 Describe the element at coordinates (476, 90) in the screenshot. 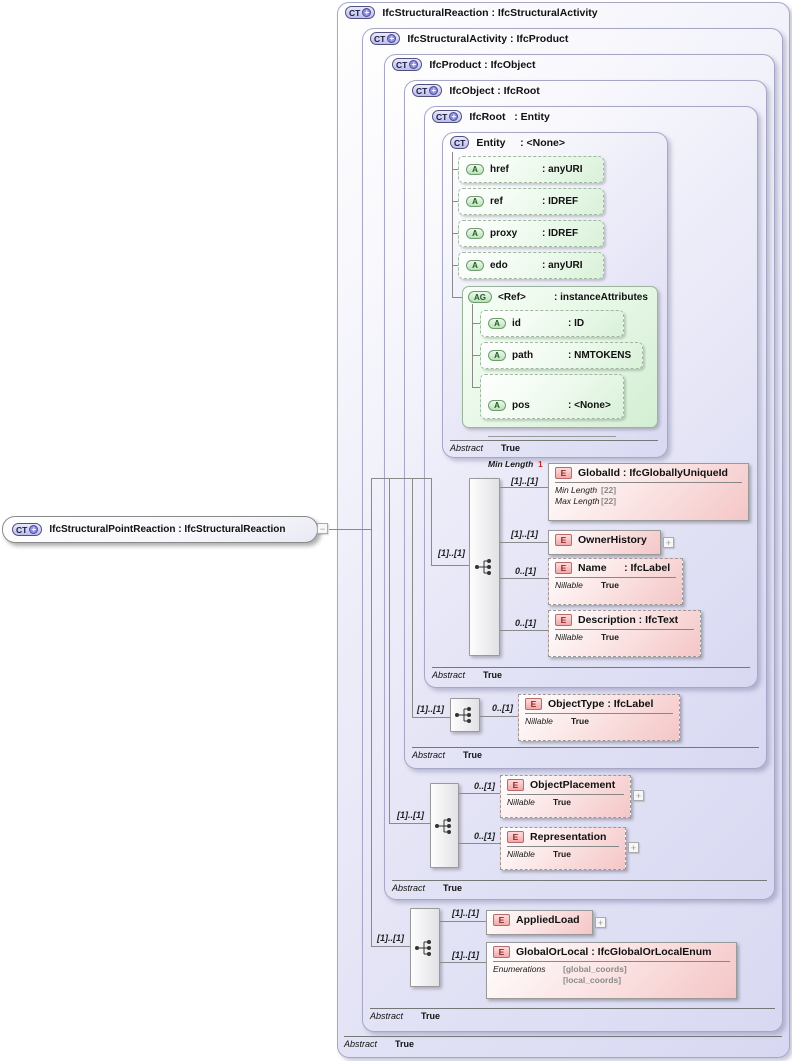

I see `complex-type-title-ifcobject: CT + IfcObject : IfcRoot` at that location.